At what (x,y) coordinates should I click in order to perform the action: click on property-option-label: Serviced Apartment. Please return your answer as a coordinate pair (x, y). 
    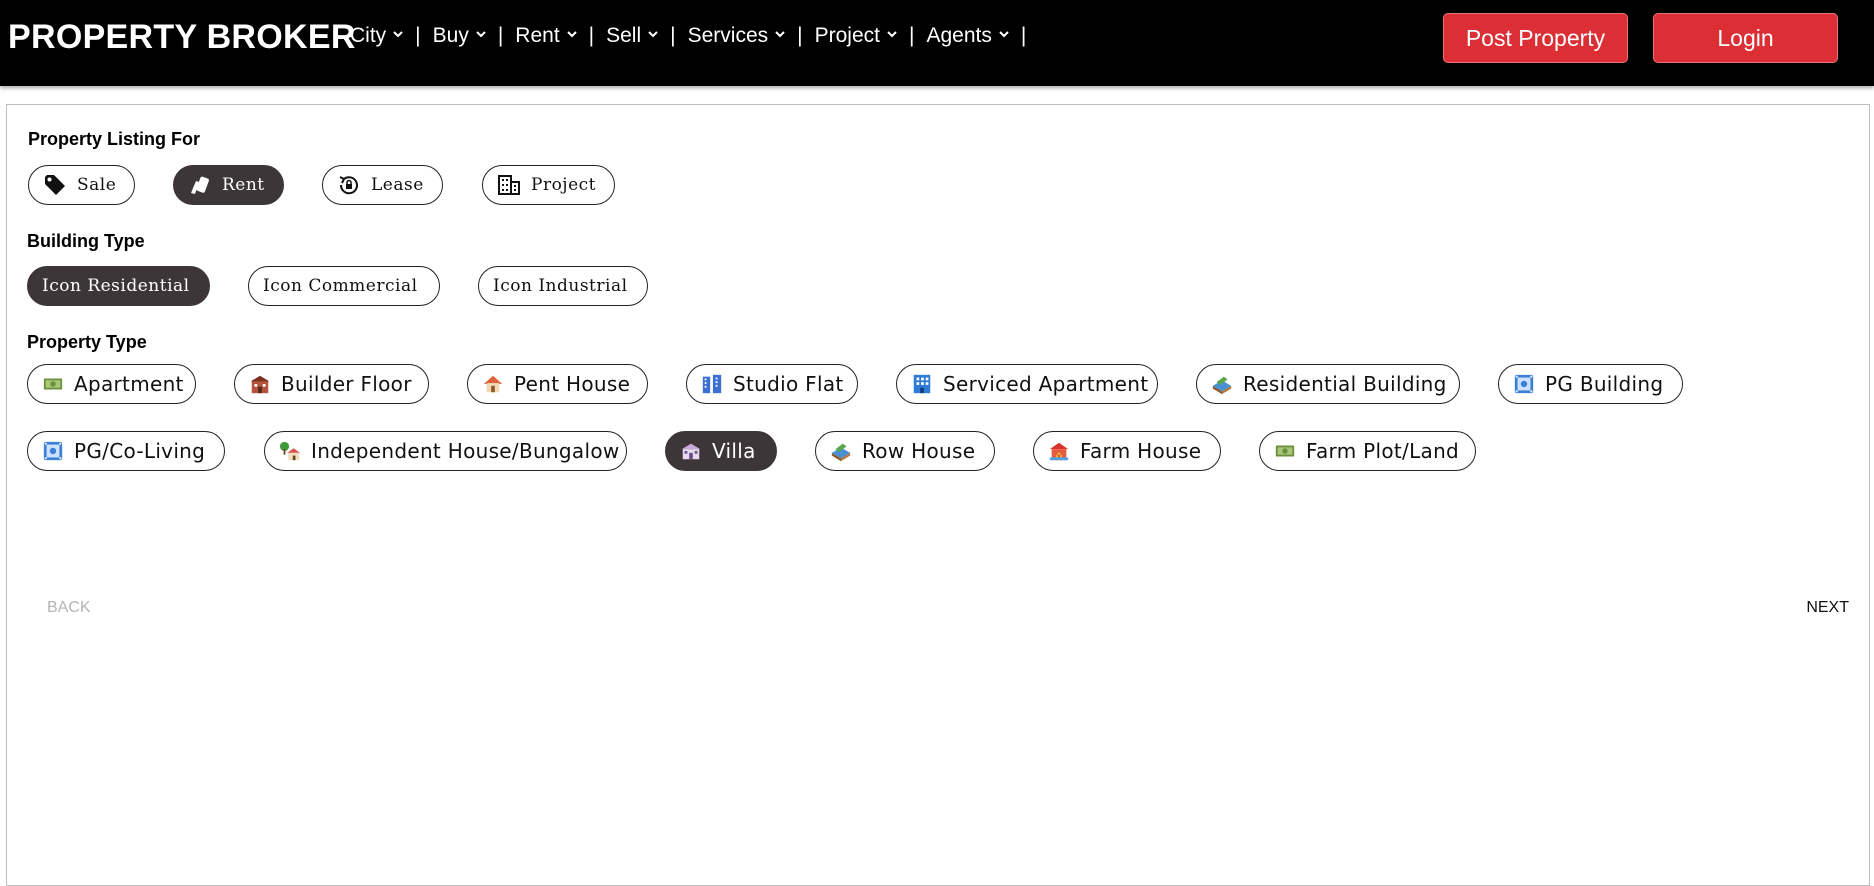
    Looking at the image, I should click on (1046, 384).